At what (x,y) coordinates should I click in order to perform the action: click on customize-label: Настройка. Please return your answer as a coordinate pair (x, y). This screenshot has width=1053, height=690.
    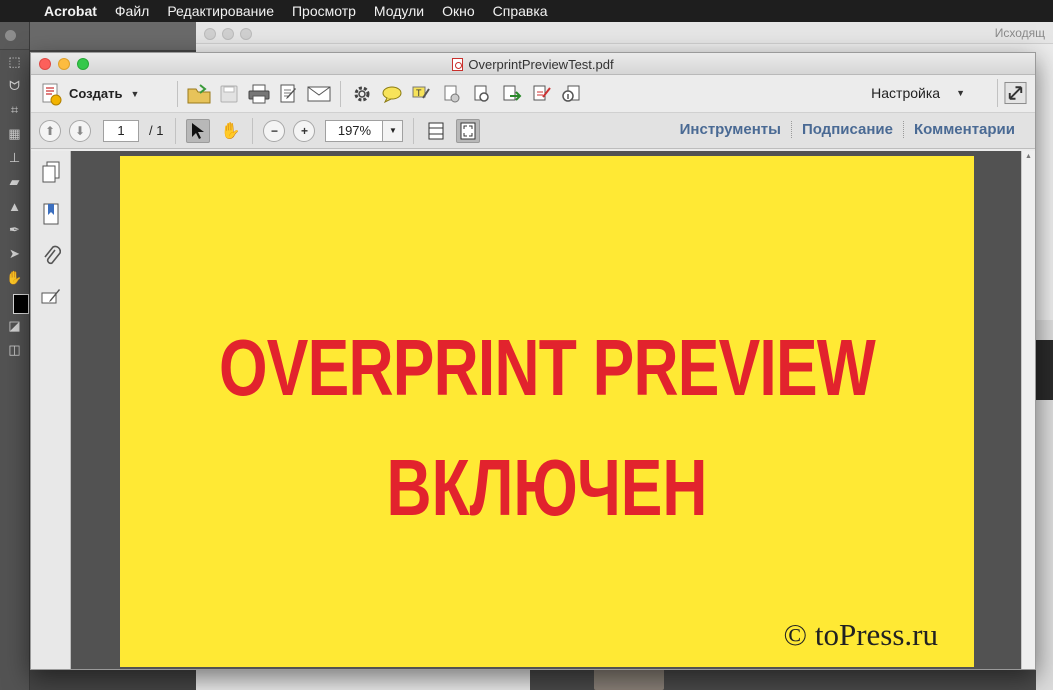
    Looking at the image, I should click on (906, 93).